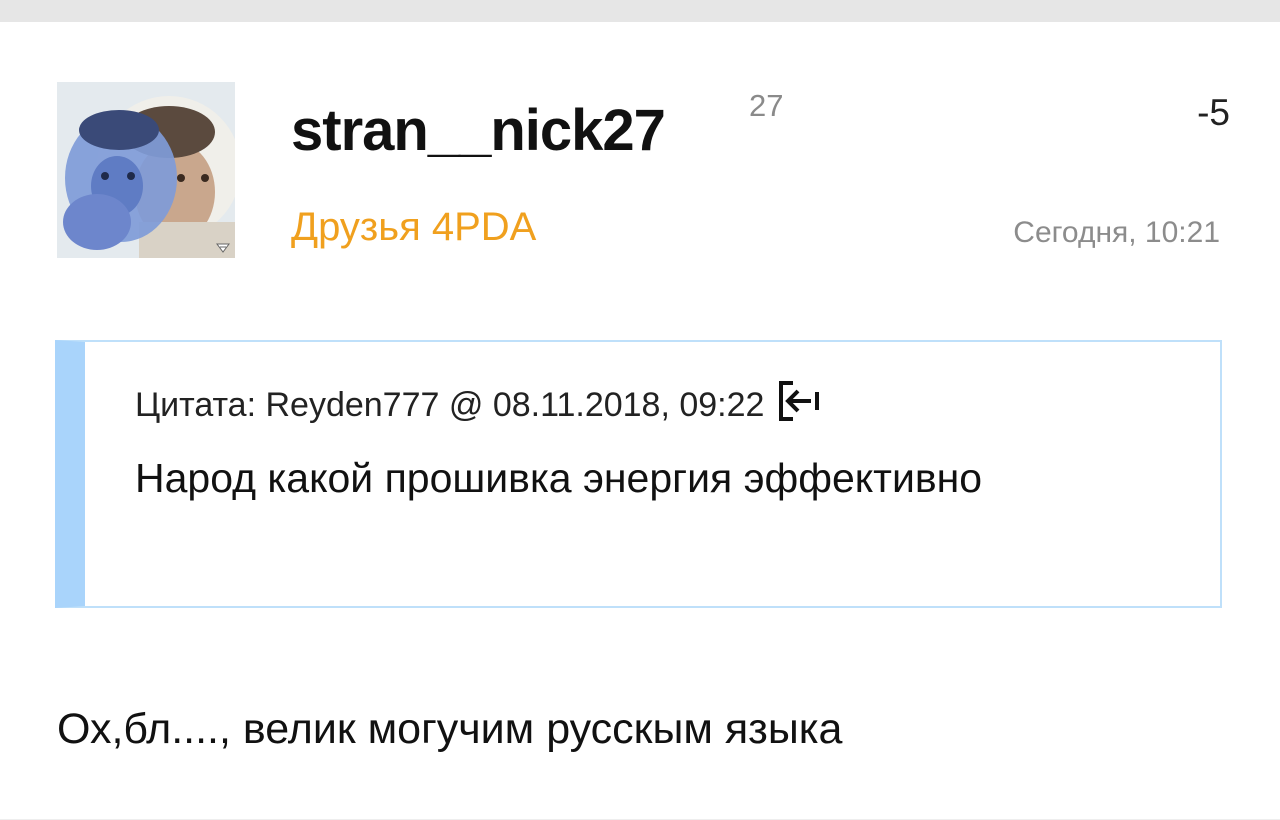 Image resolution: width=1280 pixels, height=820 pixels. Describe the element at coordinates (1213, 112) in the screenshot. I see `post-rating: -5` at that location.